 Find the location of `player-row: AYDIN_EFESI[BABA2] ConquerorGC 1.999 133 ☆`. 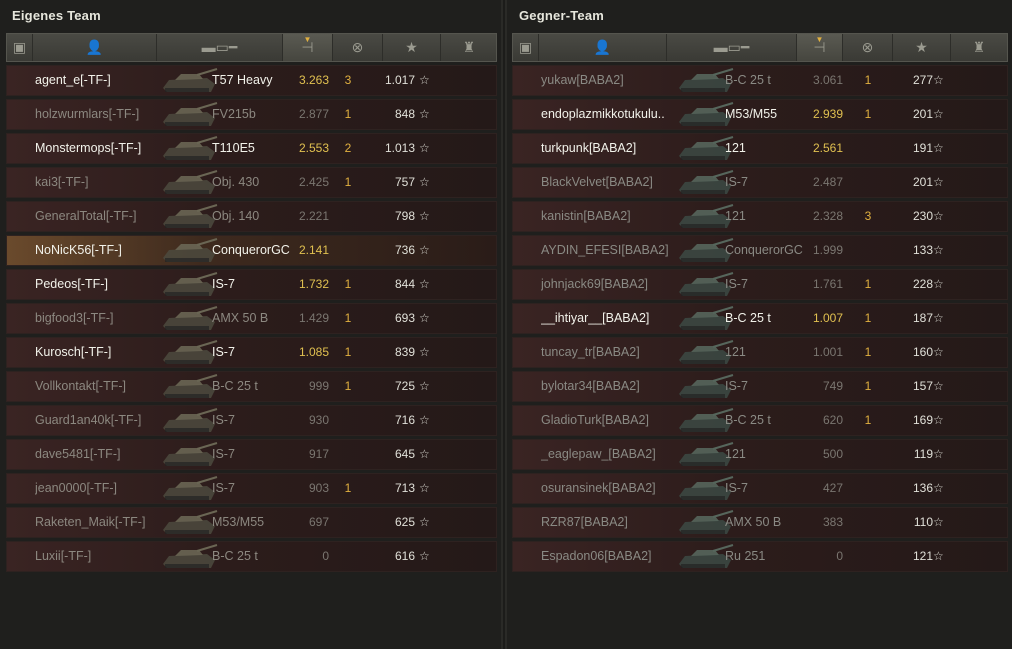

player-row: AYDIN_EFESI[BABA2] ConquerorGC 1.999 133 ☆ is located at coordinates (760, 250).